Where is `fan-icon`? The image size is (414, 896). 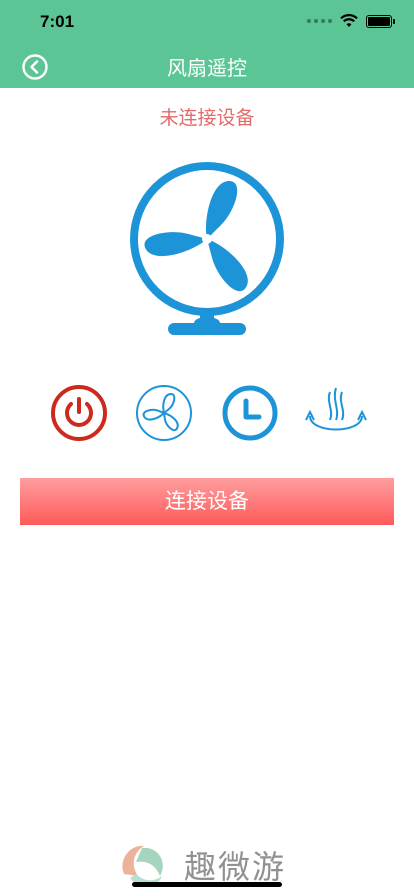 fan-icon is located at coordinates (207, 248).